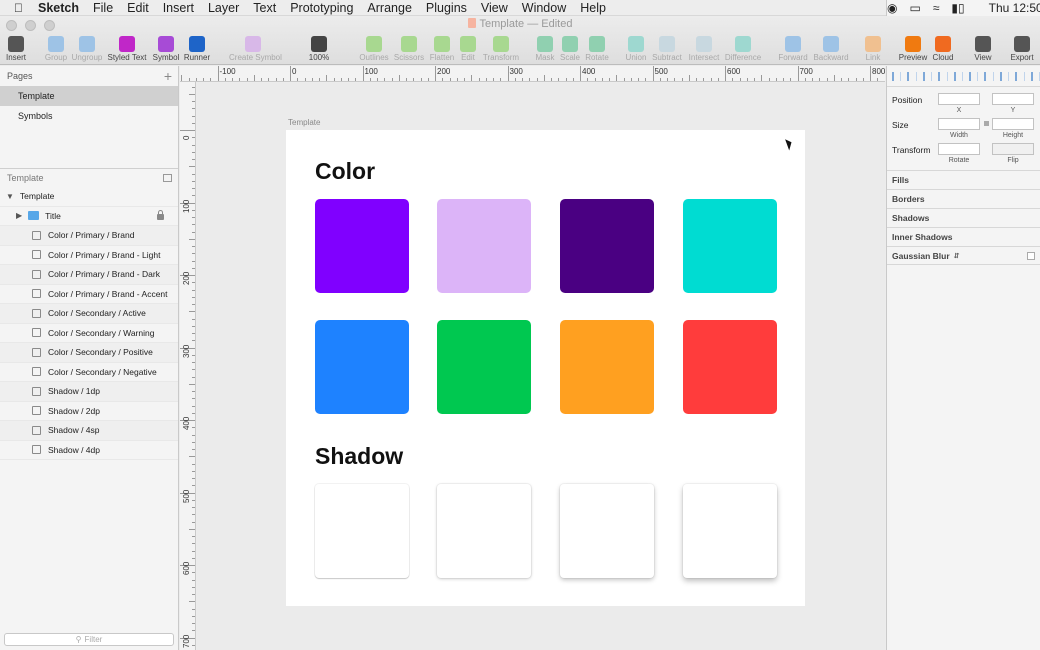  Describe the element at coordinates (89, 116) in the screenshot. I see `page-symbols: Symbols` at that location.